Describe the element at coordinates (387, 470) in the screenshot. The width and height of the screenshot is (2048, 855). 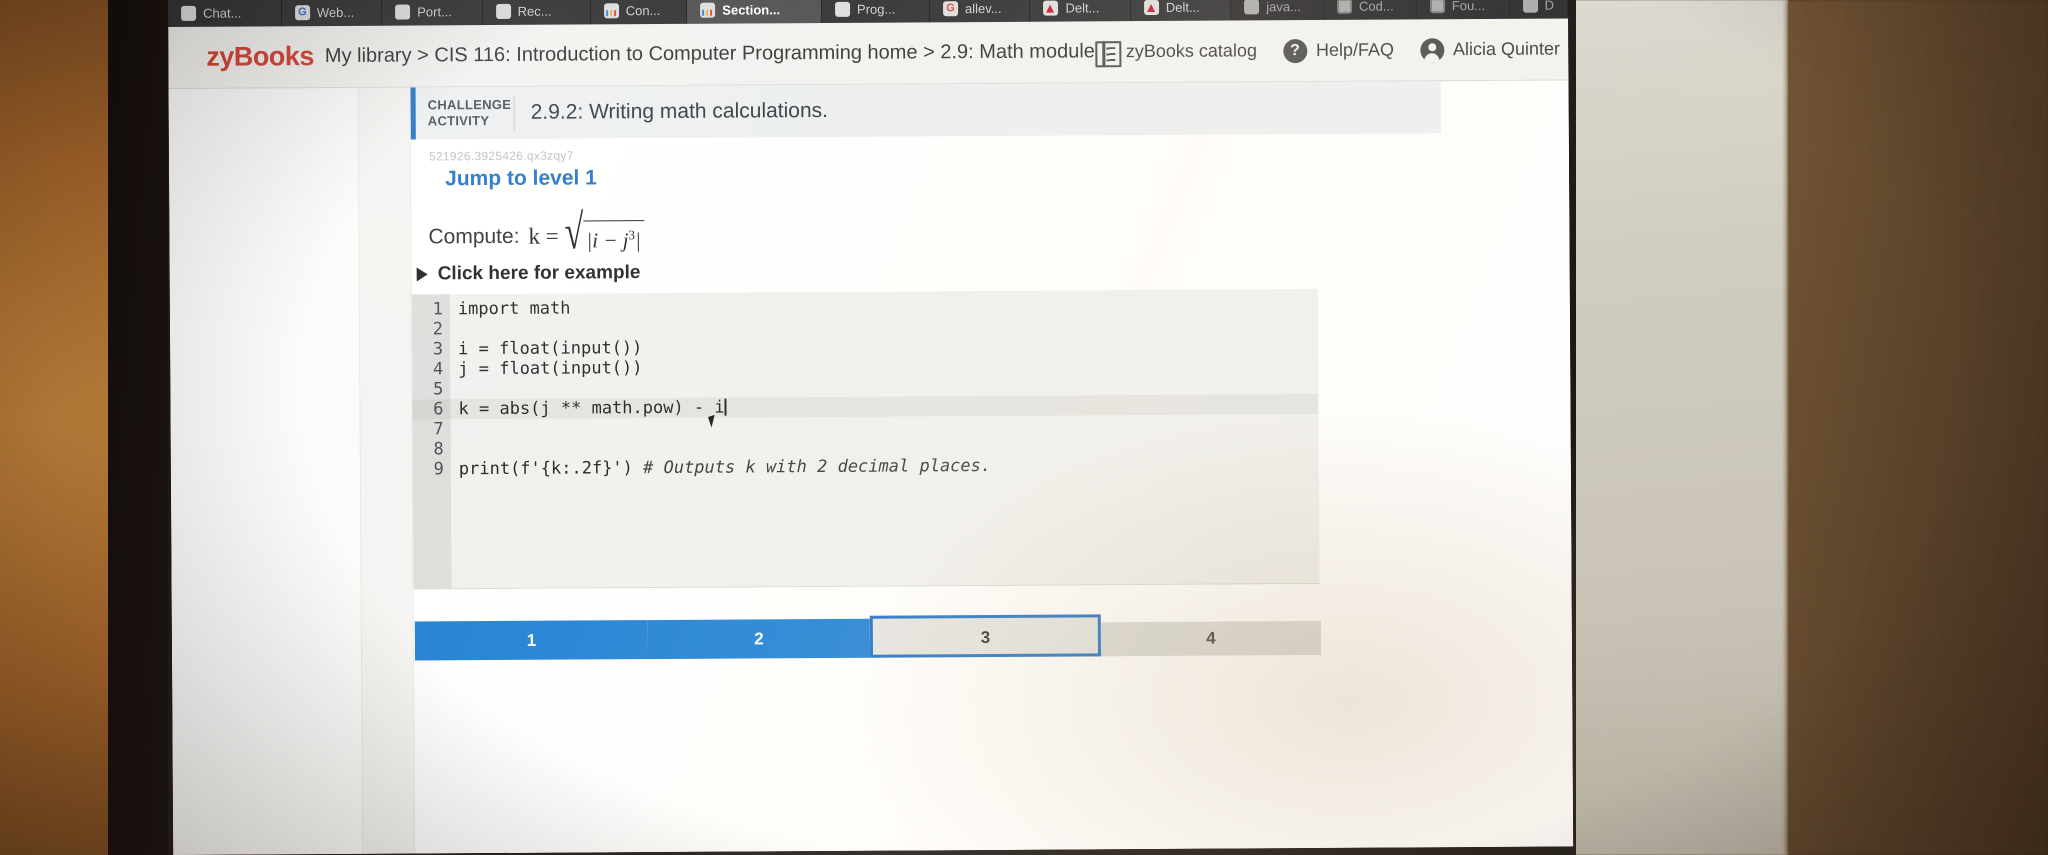
I see `left-secondary-rail` at that location.